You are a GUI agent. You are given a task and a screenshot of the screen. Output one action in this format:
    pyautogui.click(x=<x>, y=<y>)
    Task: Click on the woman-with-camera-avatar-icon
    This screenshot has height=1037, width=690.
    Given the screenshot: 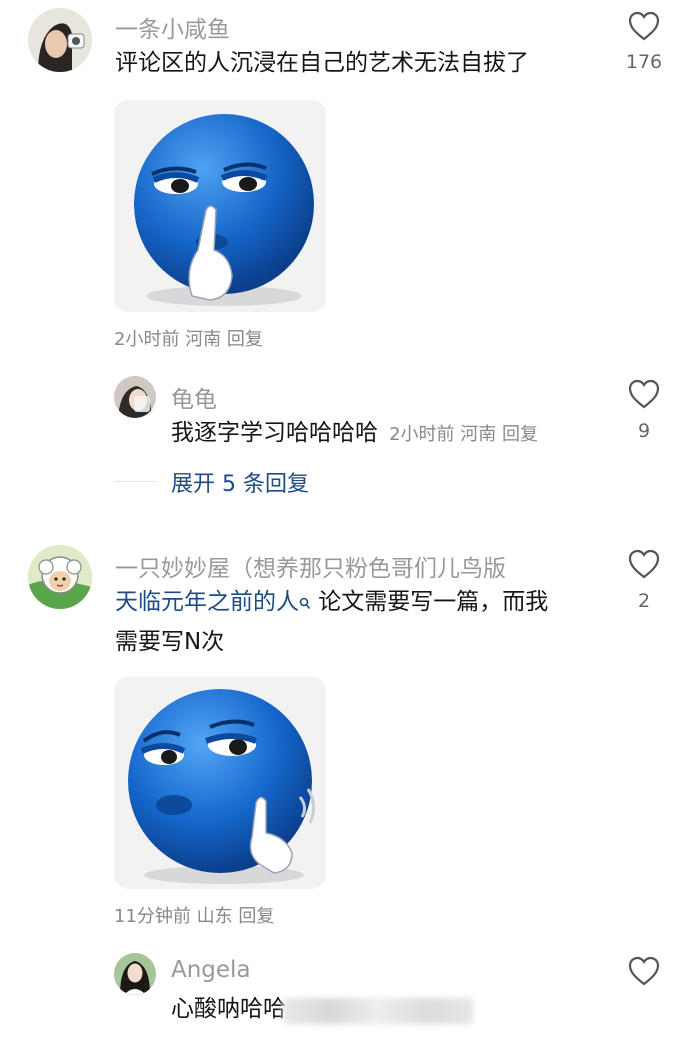 What is the action you would take?
    pyautogui.click(x=60, y=40)
    